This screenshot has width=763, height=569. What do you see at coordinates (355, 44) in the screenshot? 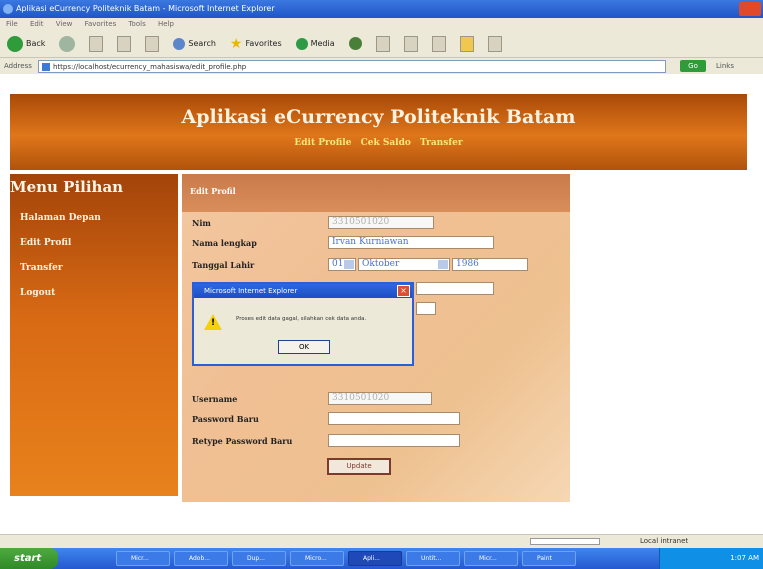
I see `history-button` at bounding box center [355, 44].